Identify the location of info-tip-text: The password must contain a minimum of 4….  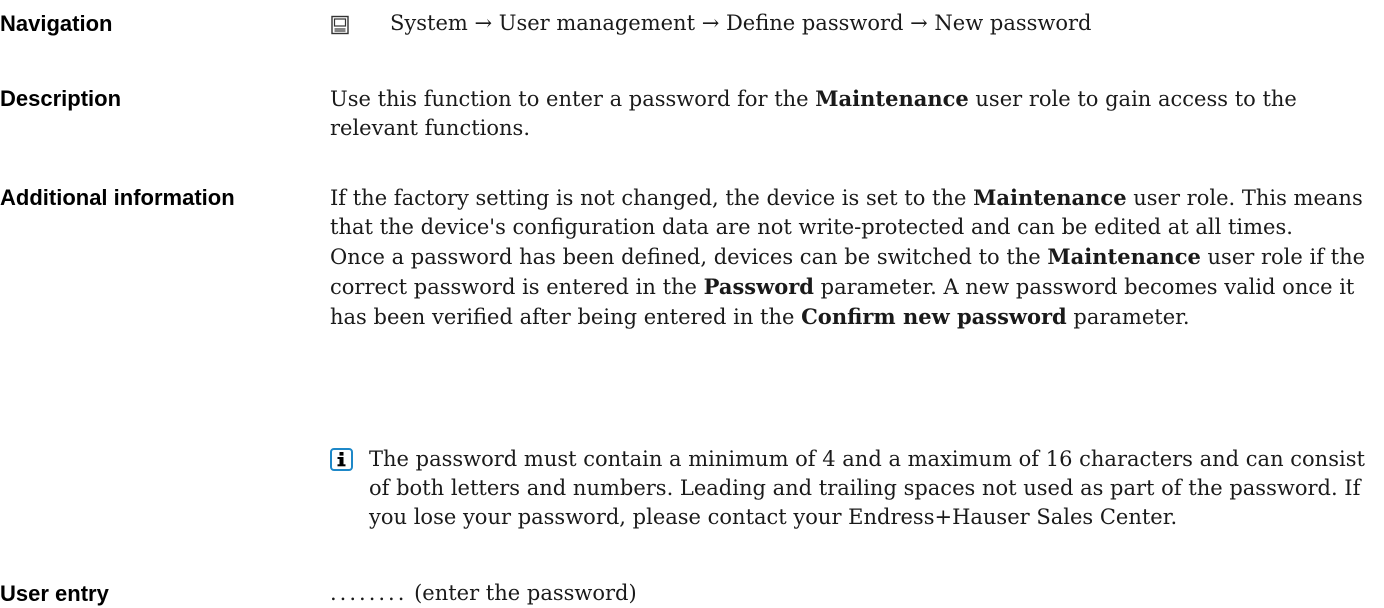
(867, 488).